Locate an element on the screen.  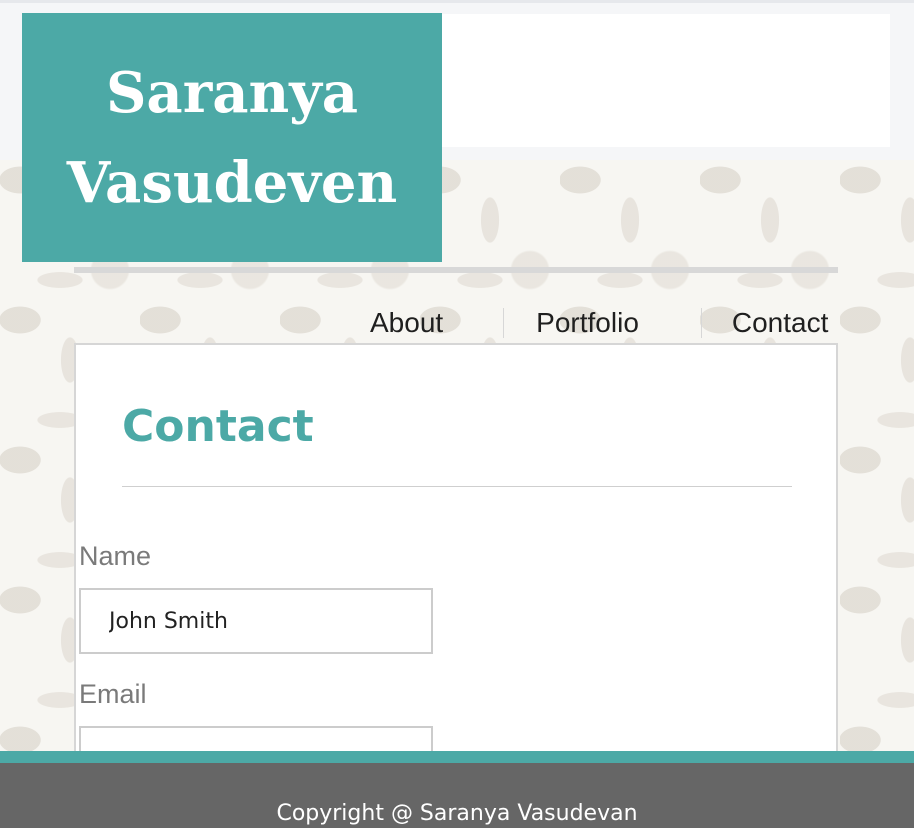
nav-link-about: About is located at coordinates (406, 323).